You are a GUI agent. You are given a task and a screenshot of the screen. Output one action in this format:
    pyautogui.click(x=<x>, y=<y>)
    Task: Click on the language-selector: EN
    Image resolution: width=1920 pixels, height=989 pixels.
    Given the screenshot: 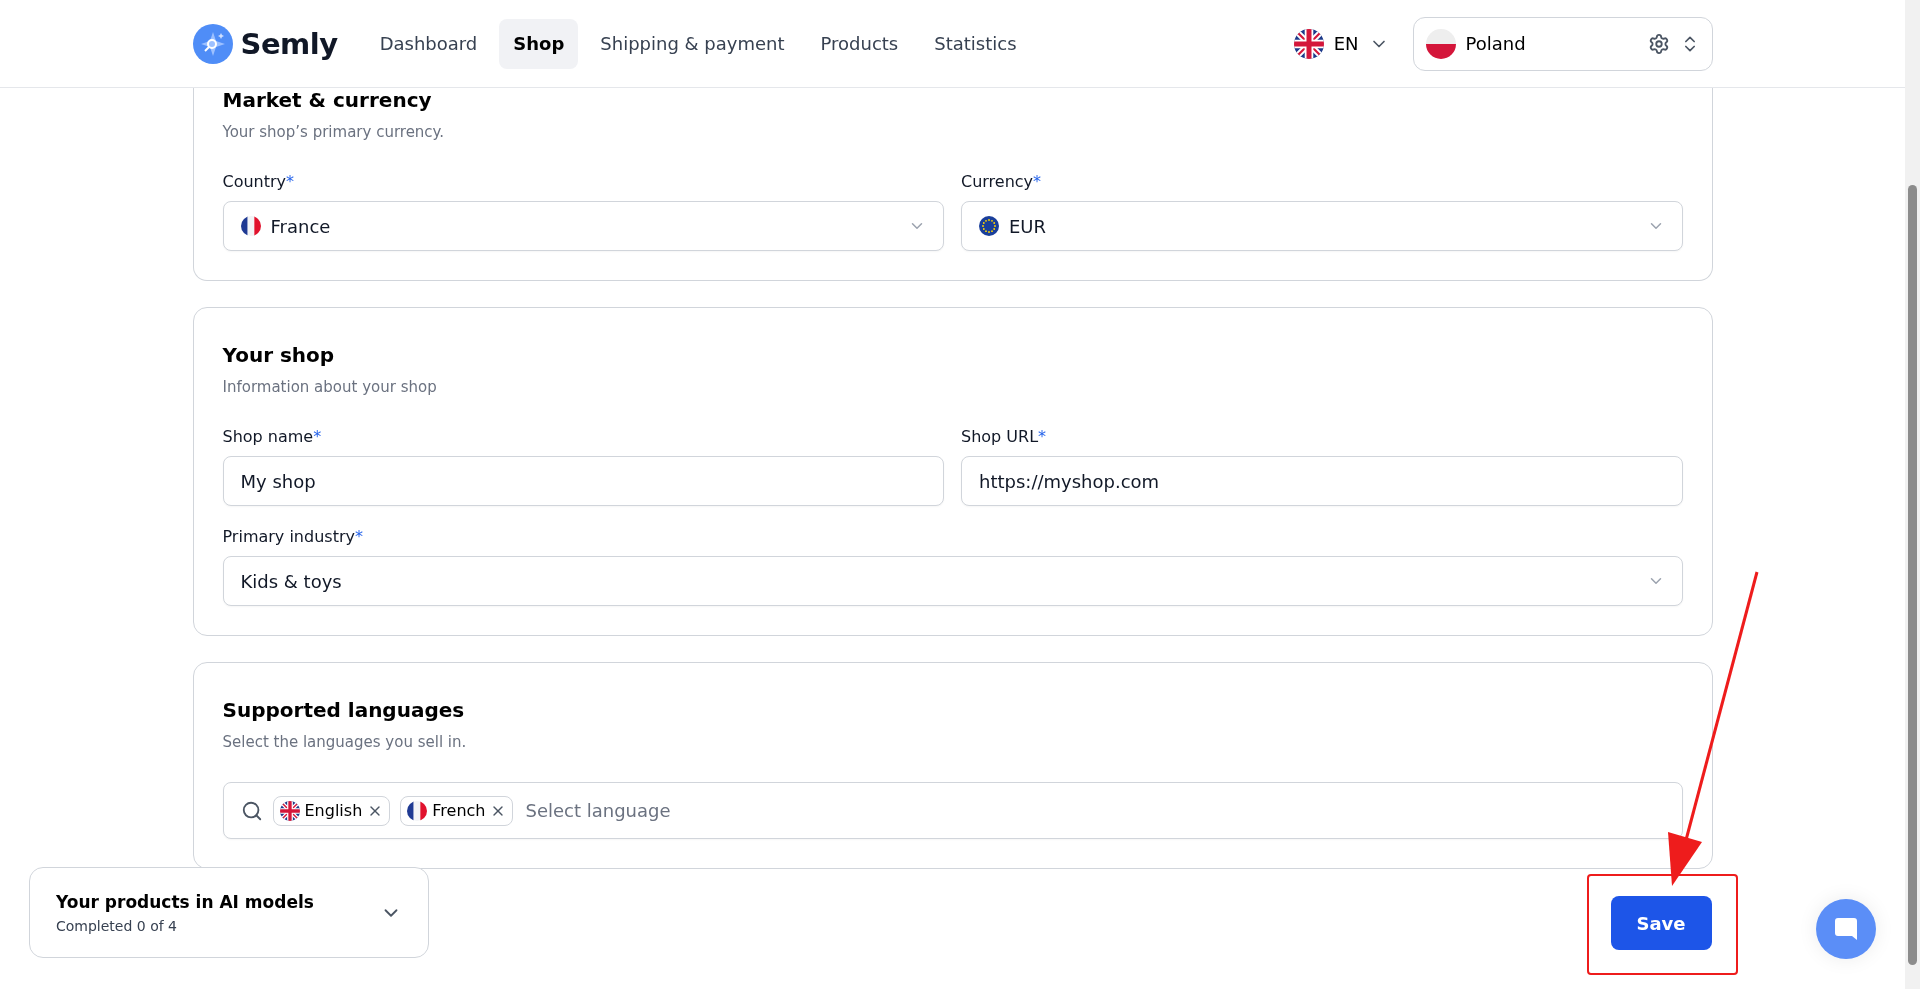 What is the action you would take?
    pyautogui.click(x=1341, y=43)
    